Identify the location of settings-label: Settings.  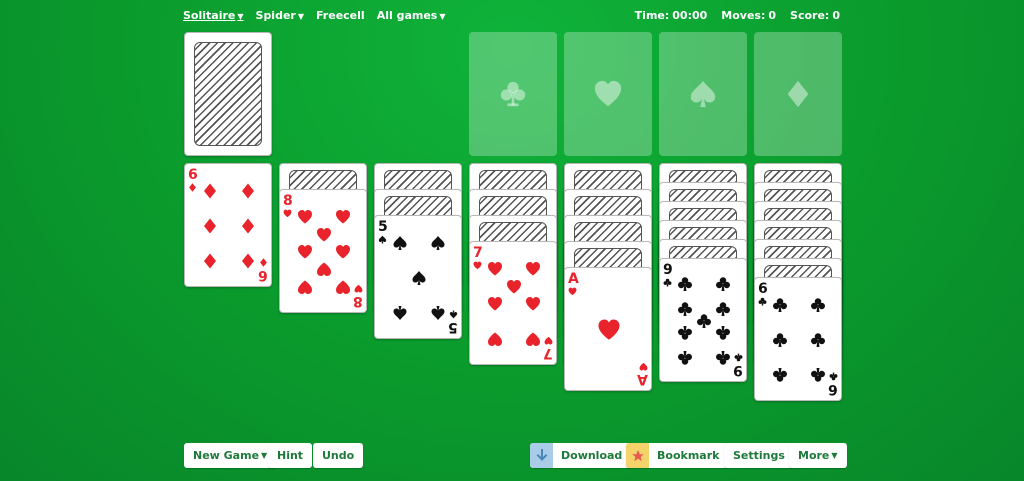
(759, 455).